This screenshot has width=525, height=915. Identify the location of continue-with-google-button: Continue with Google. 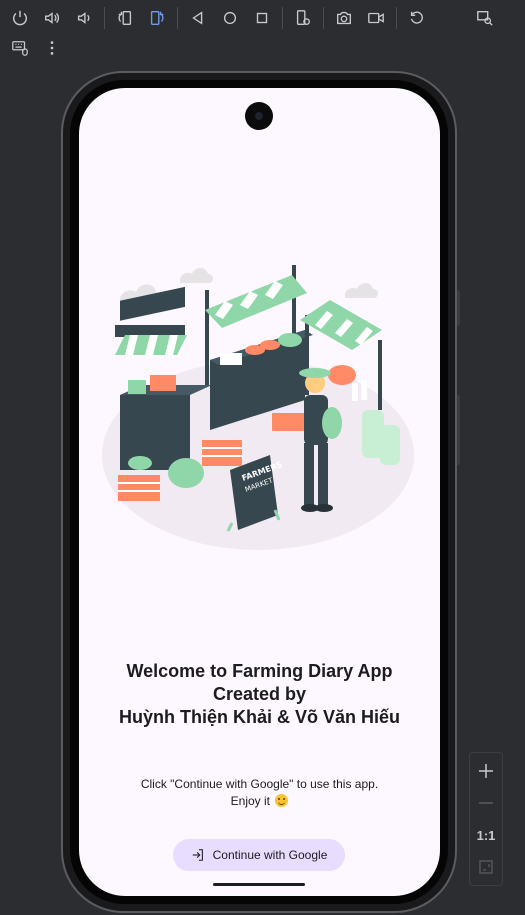
(259, 855).